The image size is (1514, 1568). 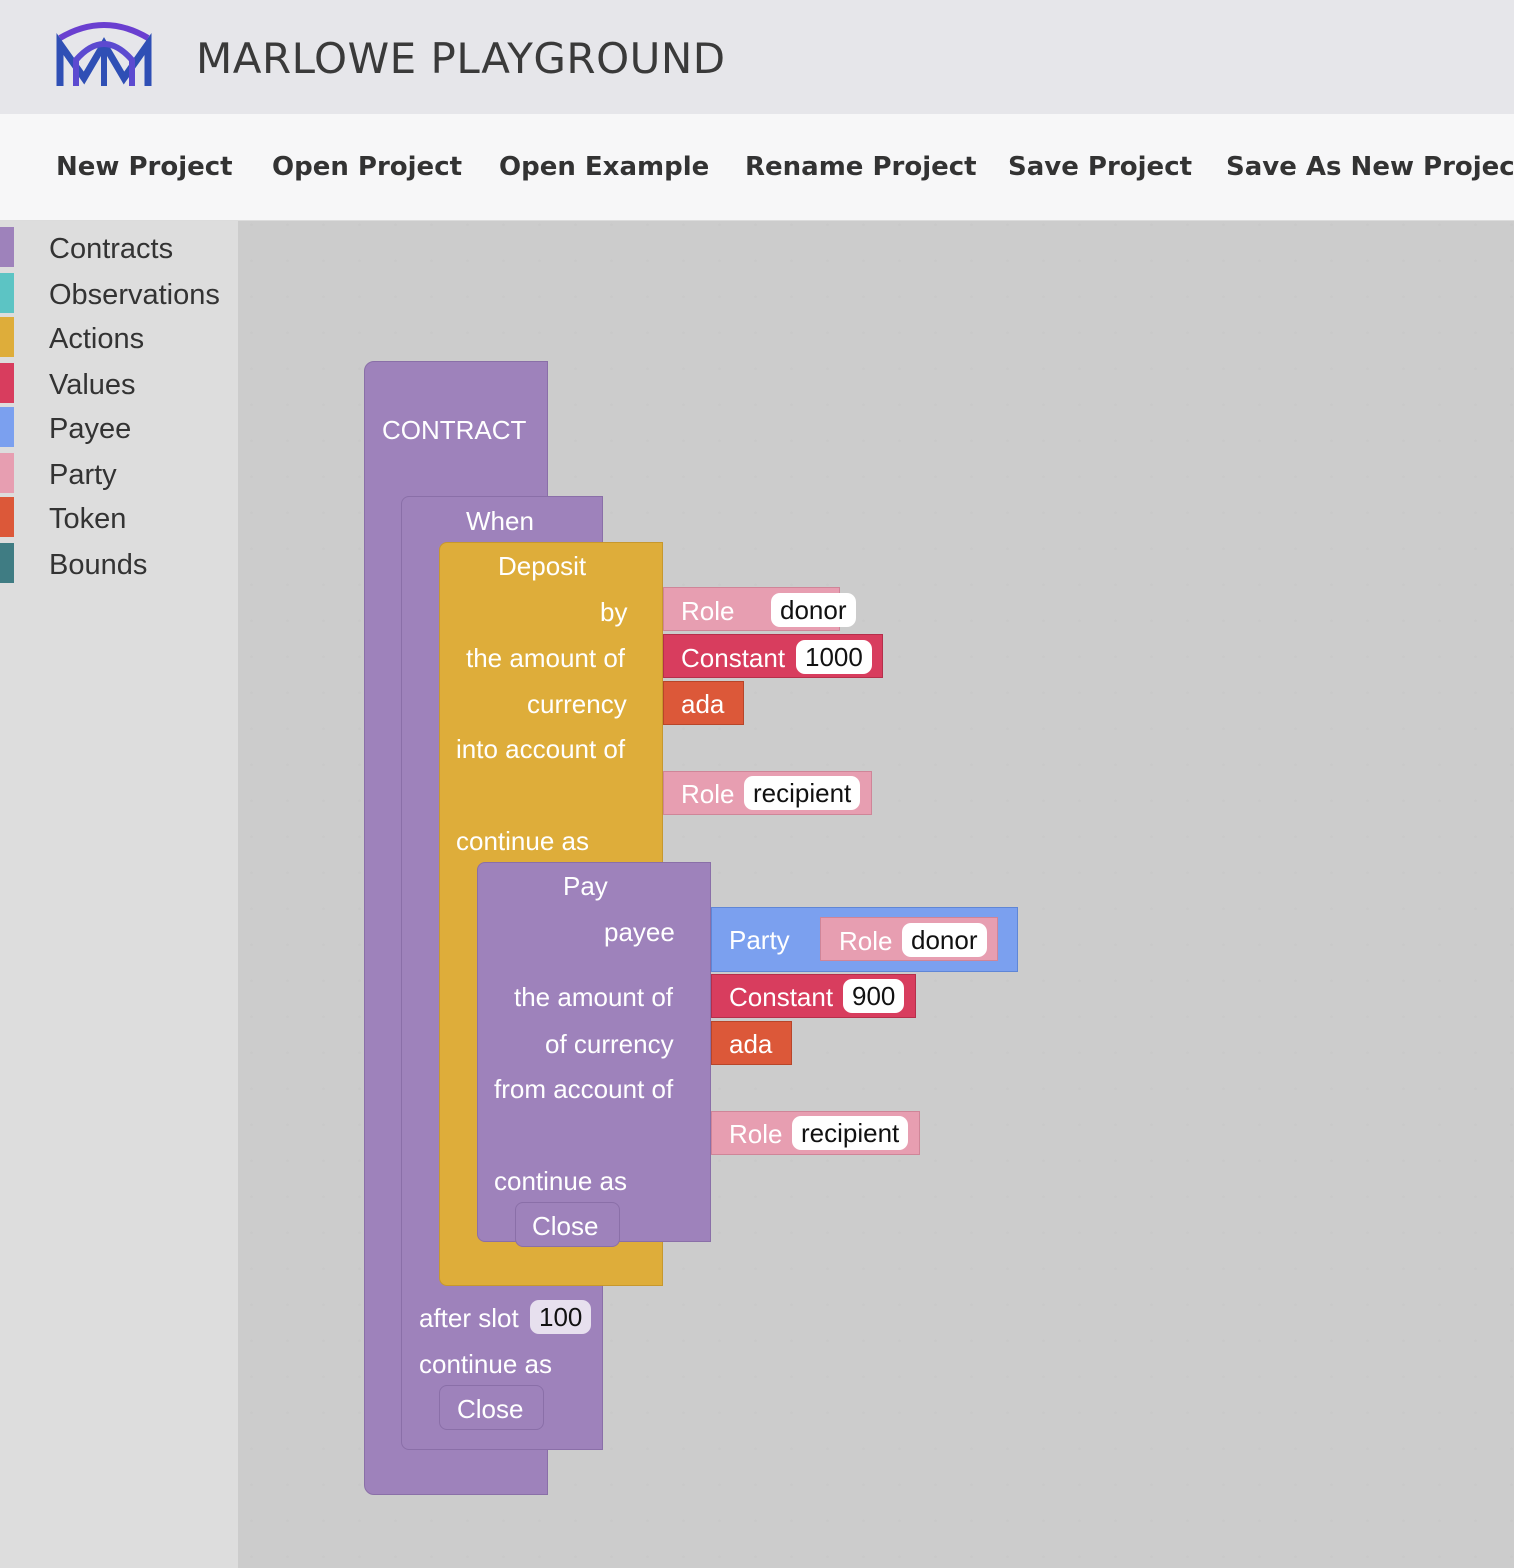 What do you see at coordinates (522, 841) in the screenshot?
I see `deposit-continue-label: continue as` at bounding box center [522, 841].